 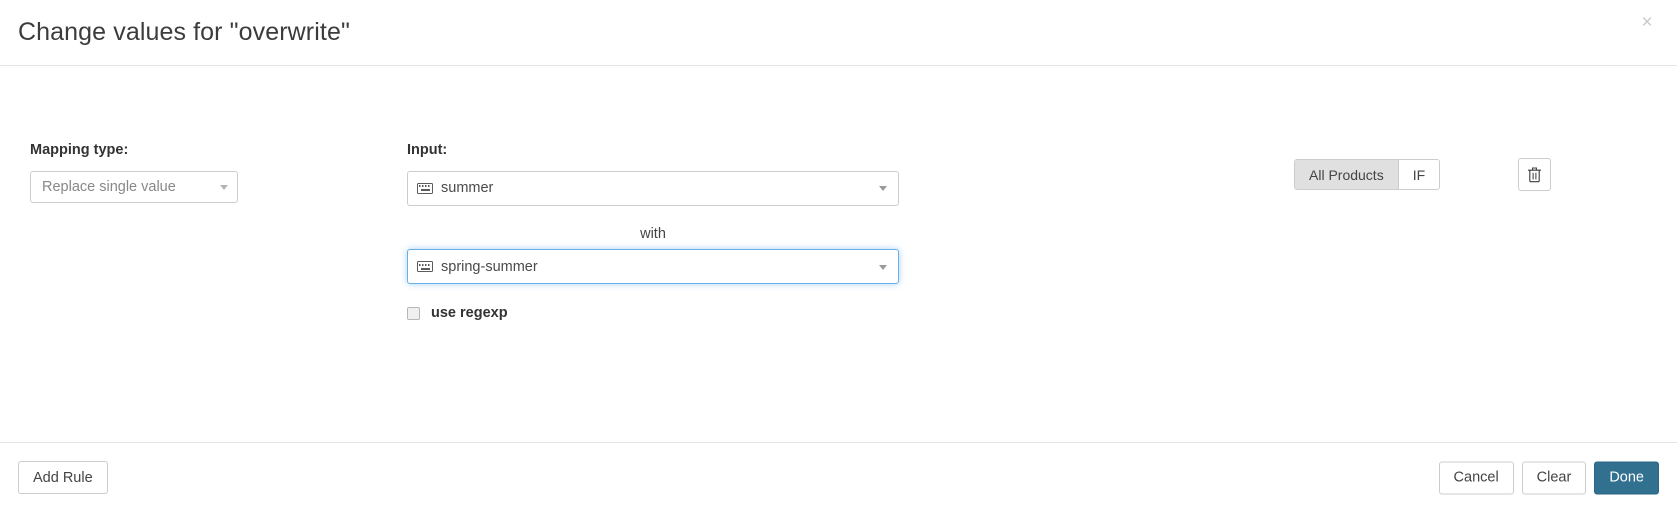 I want to click on mapping-type-value: Replace single value, so click(x=109, y=186).